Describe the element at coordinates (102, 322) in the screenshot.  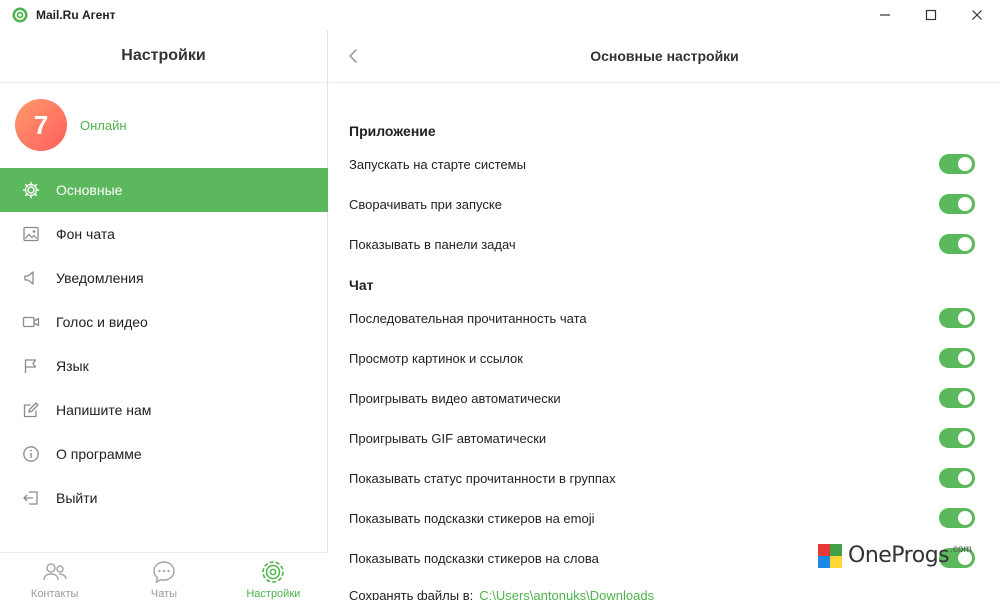
I see `sidebar-item-label: Голос и видео` at that location.